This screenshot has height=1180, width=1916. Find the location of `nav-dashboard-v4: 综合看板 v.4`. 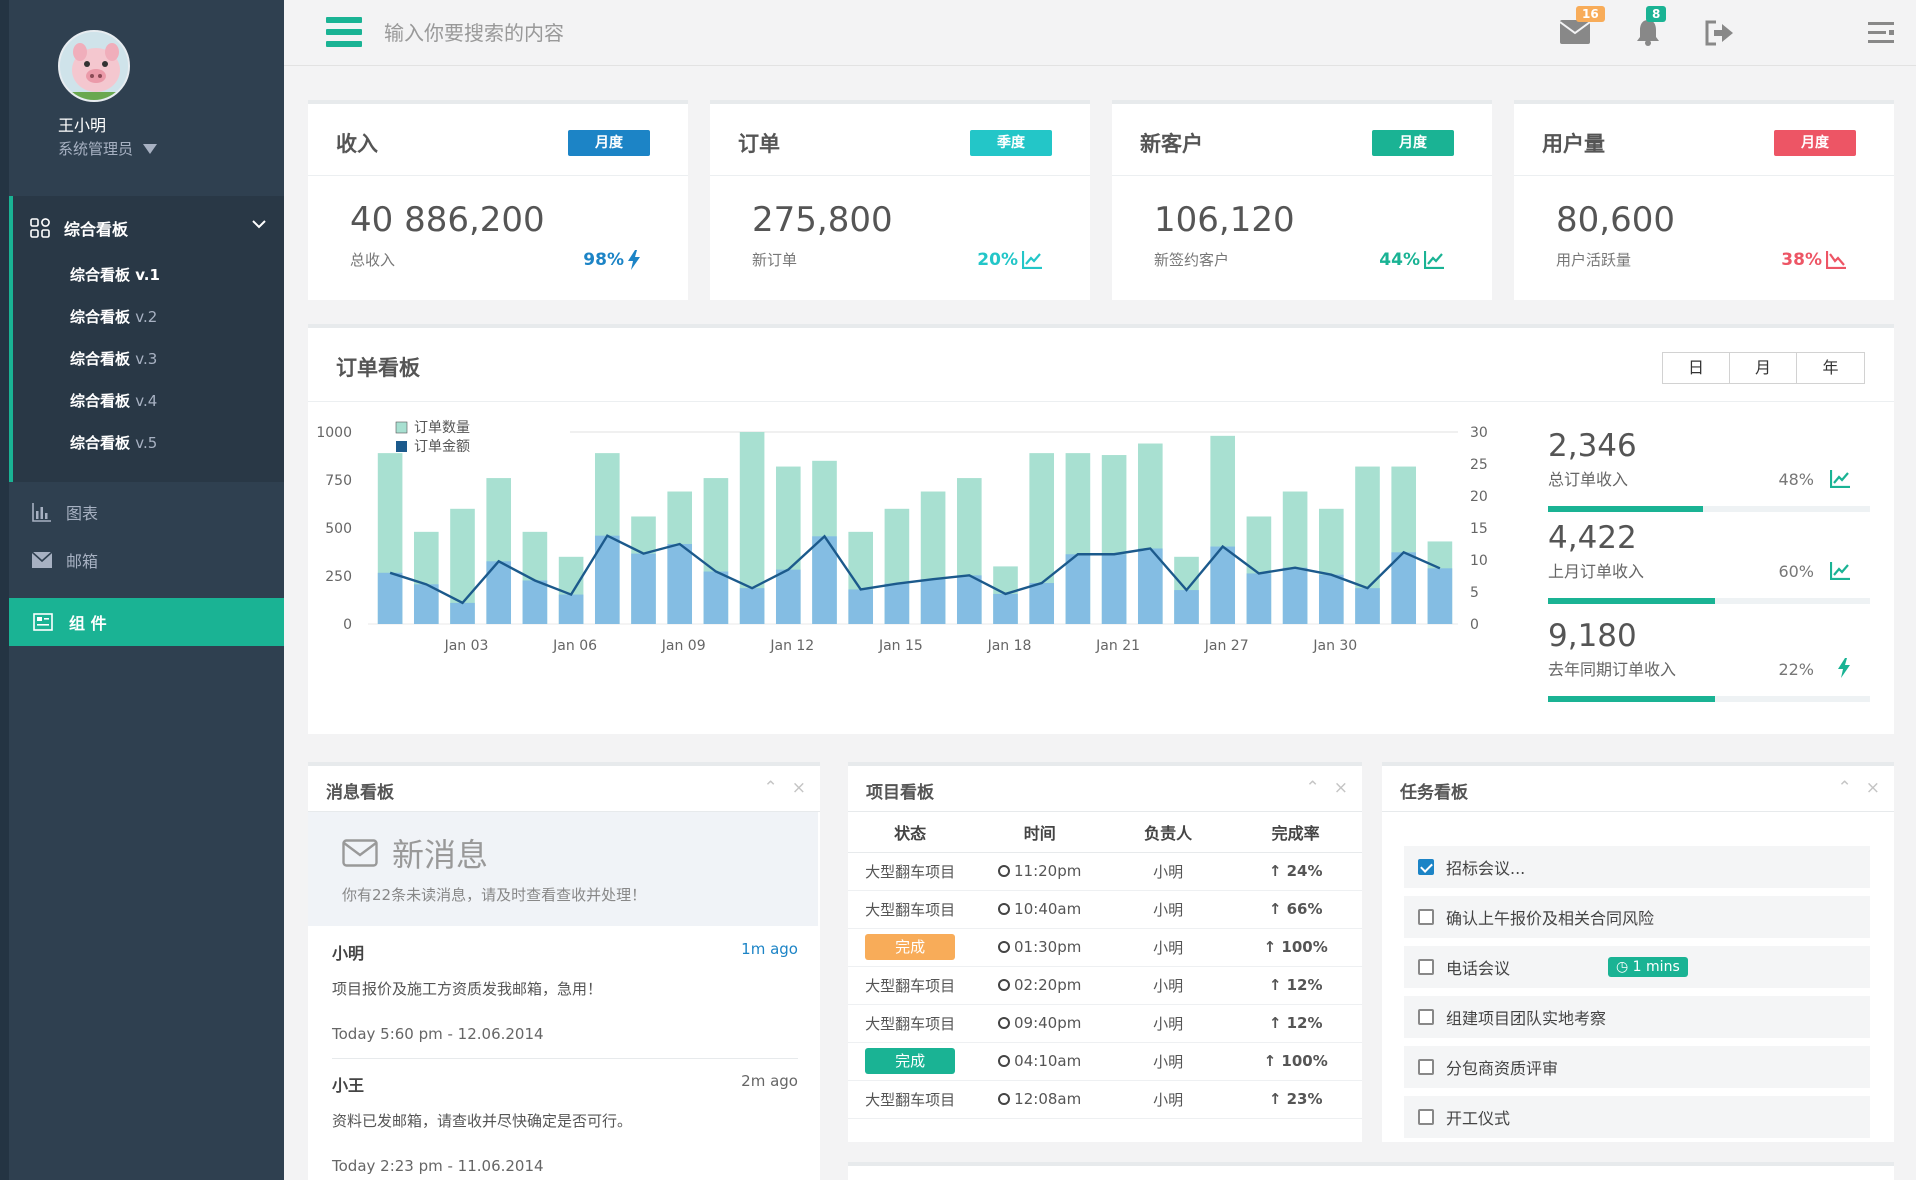

nav-dashboard-v4: 综合看板 v.4 is located at coordinates (113, 400).